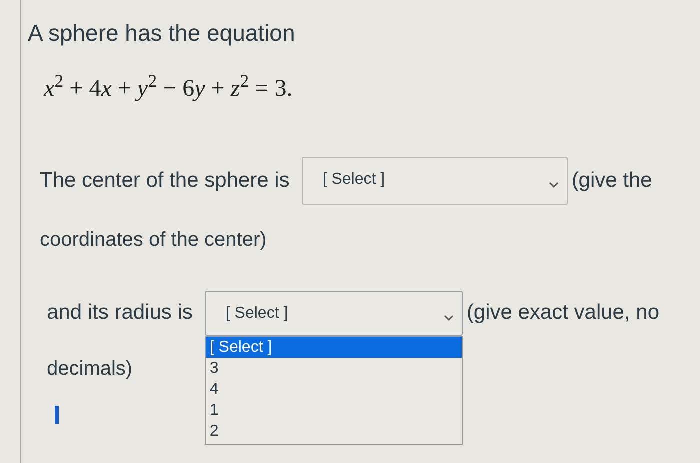  Describe the element at coordinates (90, 369) in the screenshot. I see `question-text: decimals)` at that location.